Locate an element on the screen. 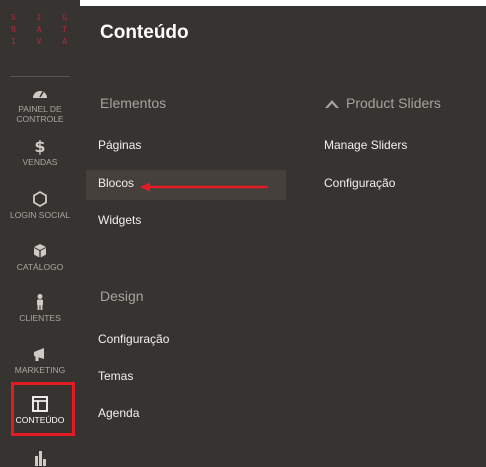 The width and height of the screenshot is (486, 467). sidebar-item-label: LOGIN SOCIAL is located at coordinates (40, 215).